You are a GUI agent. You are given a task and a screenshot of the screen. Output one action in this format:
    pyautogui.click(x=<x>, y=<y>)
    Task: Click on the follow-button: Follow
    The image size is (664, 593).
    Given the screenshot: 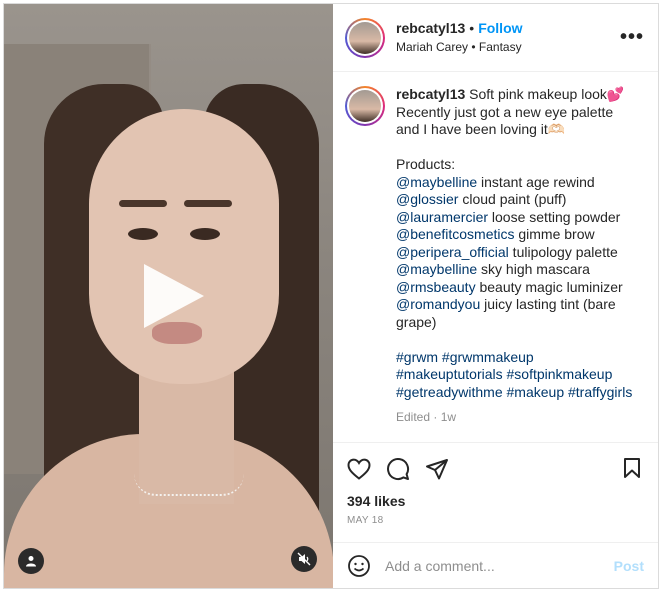 What is the action you would take?
    pyautogui.click(x=500, y=28)
    